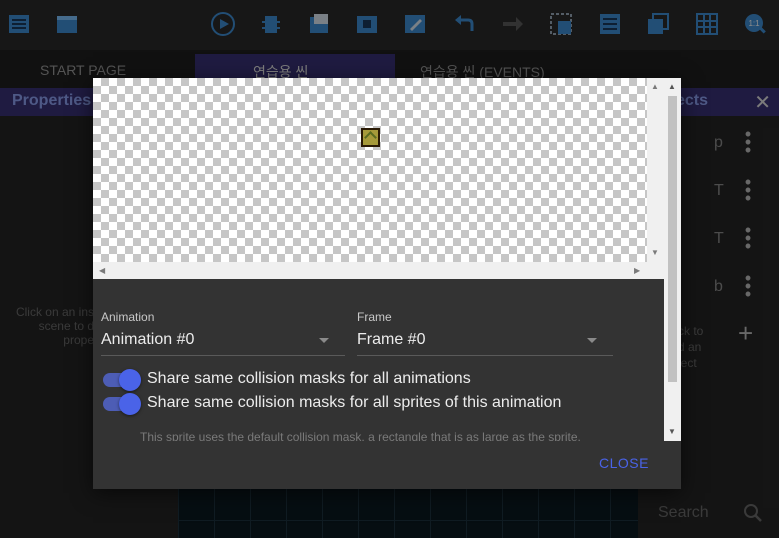 This screenshot has width=779, height=538. I want to click on close-button: CLOSE, so click(624, 463).